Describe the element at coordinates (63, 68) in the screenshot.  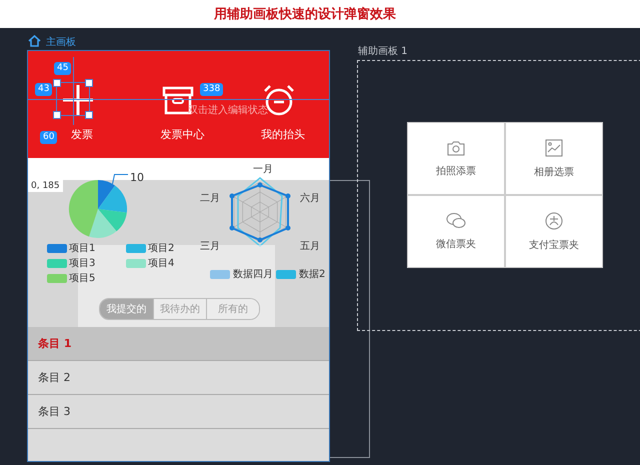
I see `measure-badge: 45` at that location.